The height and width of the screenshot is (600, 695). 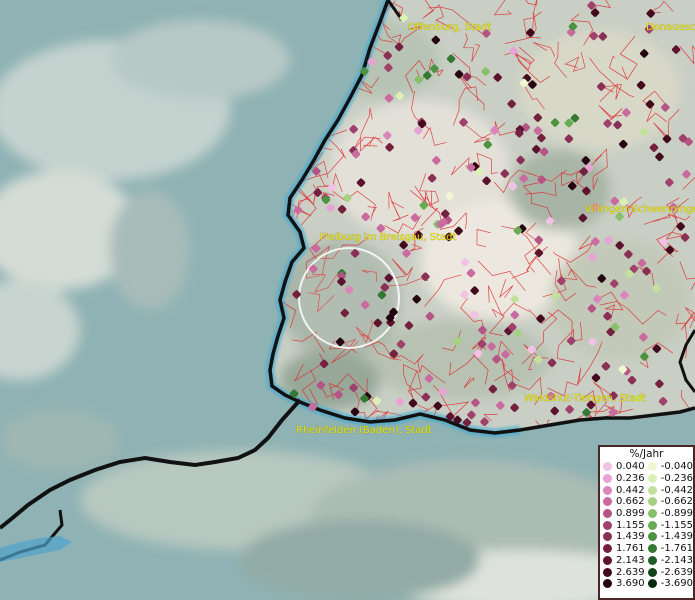 I want to click on legend-entry-pos-4: 0.899, so click(x=625, y=514).